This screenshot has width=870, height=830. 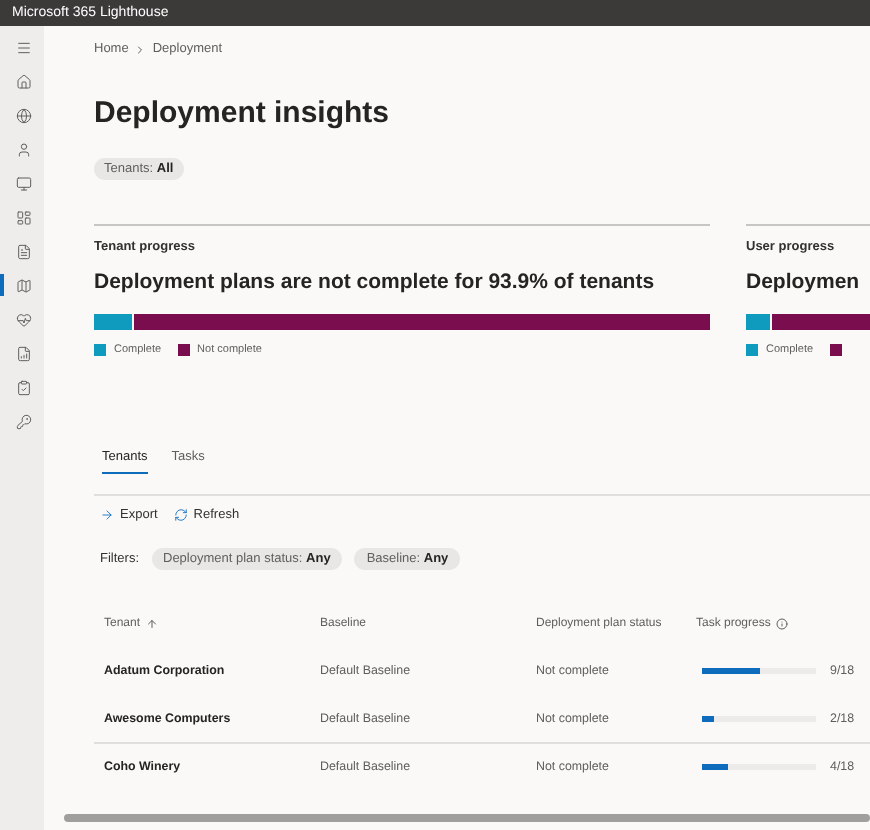 What do you see at coordinates (24, 183) in the screenshot?
I see `monitor-icon` at bounding box center [24, 183].